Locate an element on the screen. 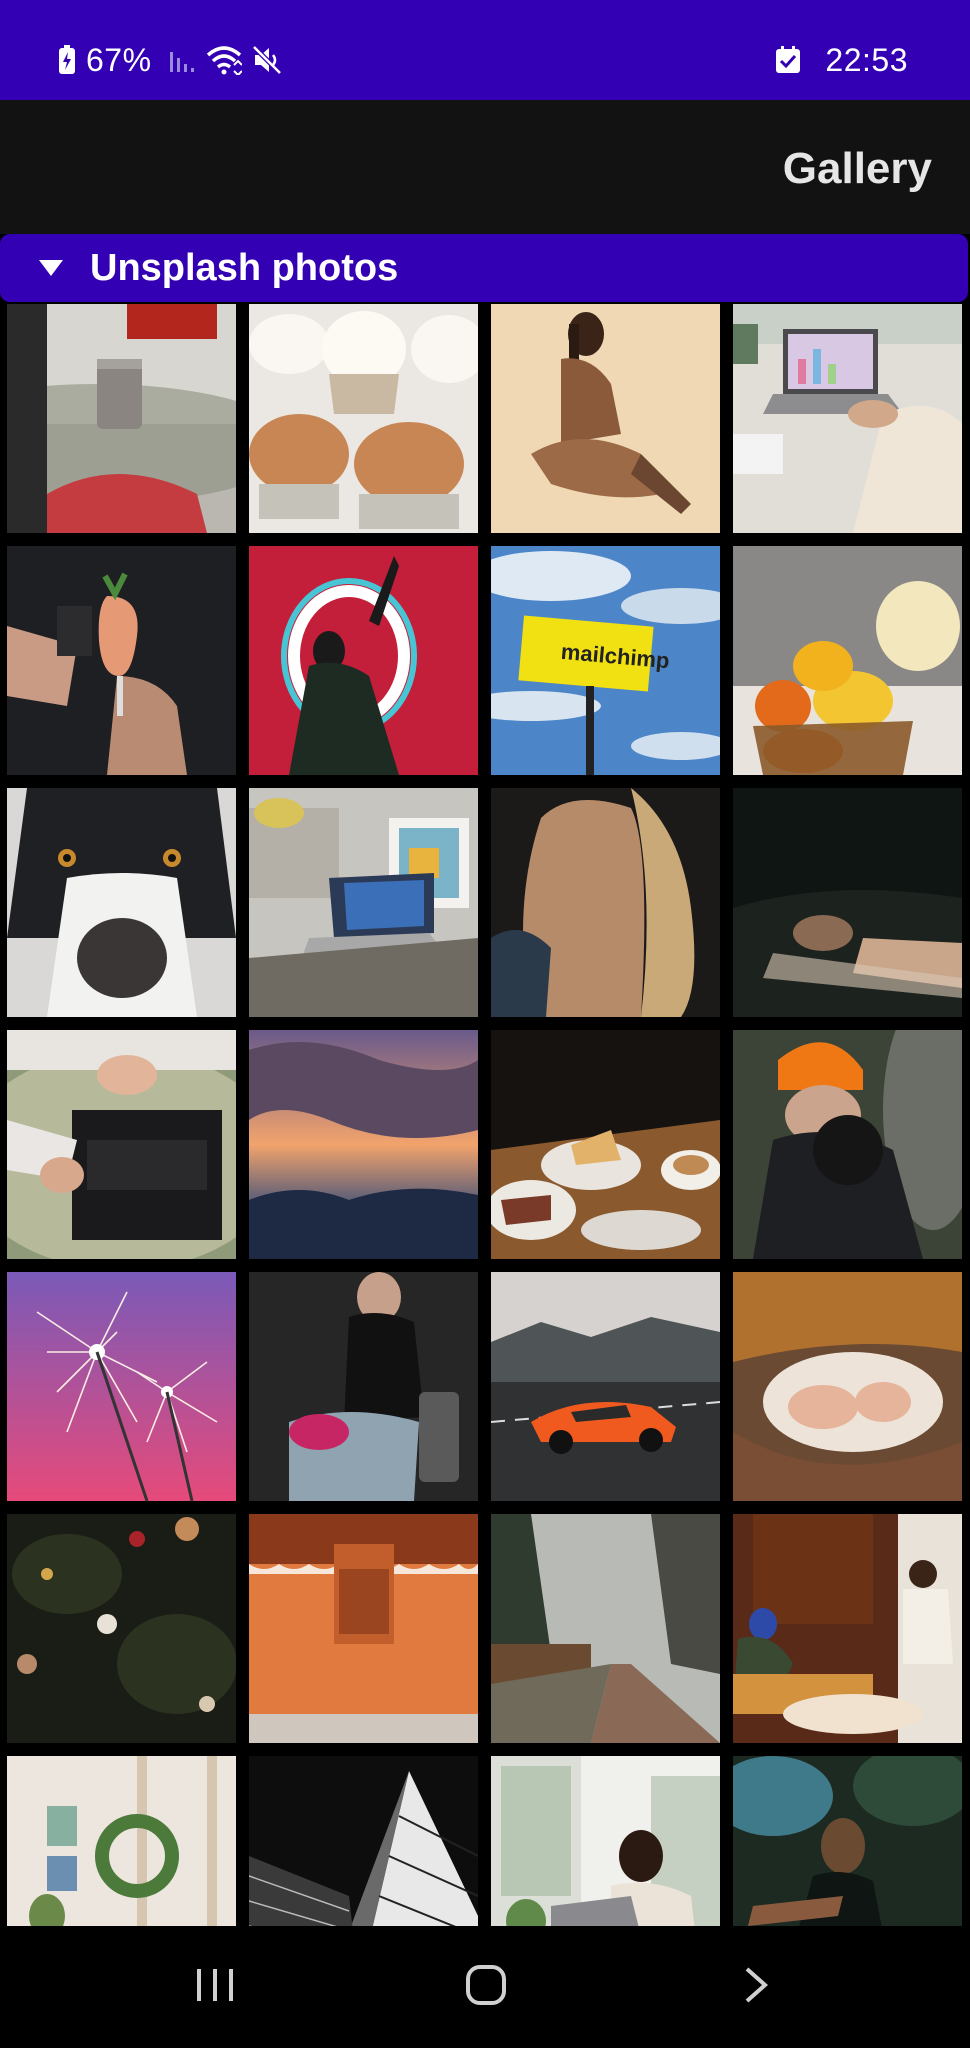  section-header-unsplash: Unsplash photos is located at coordinates (484, 268).